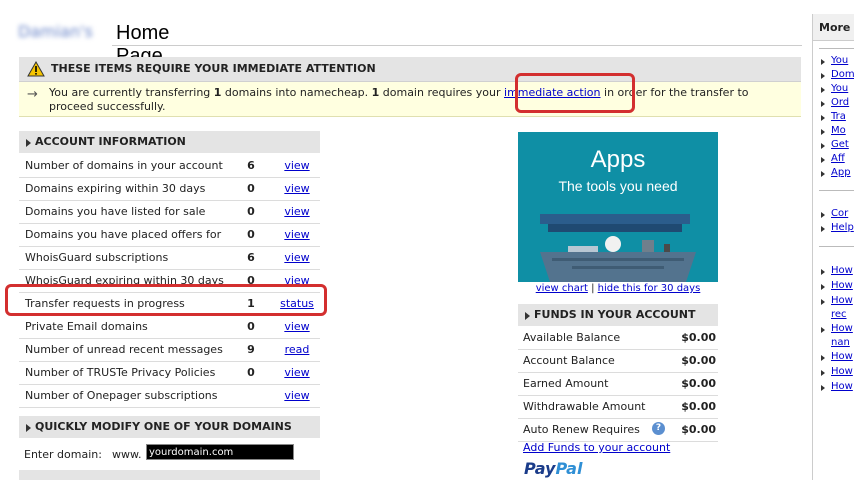 This screenshot has width=854, height=480. What do you see at coordinates (839, 213) in the screenshot?
I see `sidebar-link: Cor` at bounding box center [839, 213].